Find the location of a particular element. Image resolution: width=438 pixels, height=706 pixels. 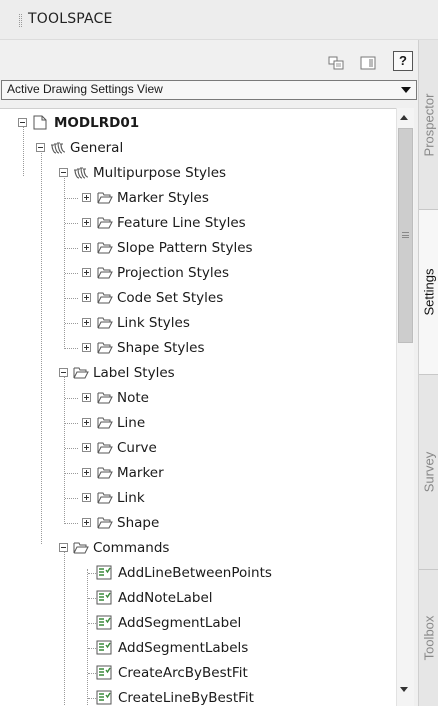

tree-node-marker-styles: Marker Styles is located at coordinates (198, 198).